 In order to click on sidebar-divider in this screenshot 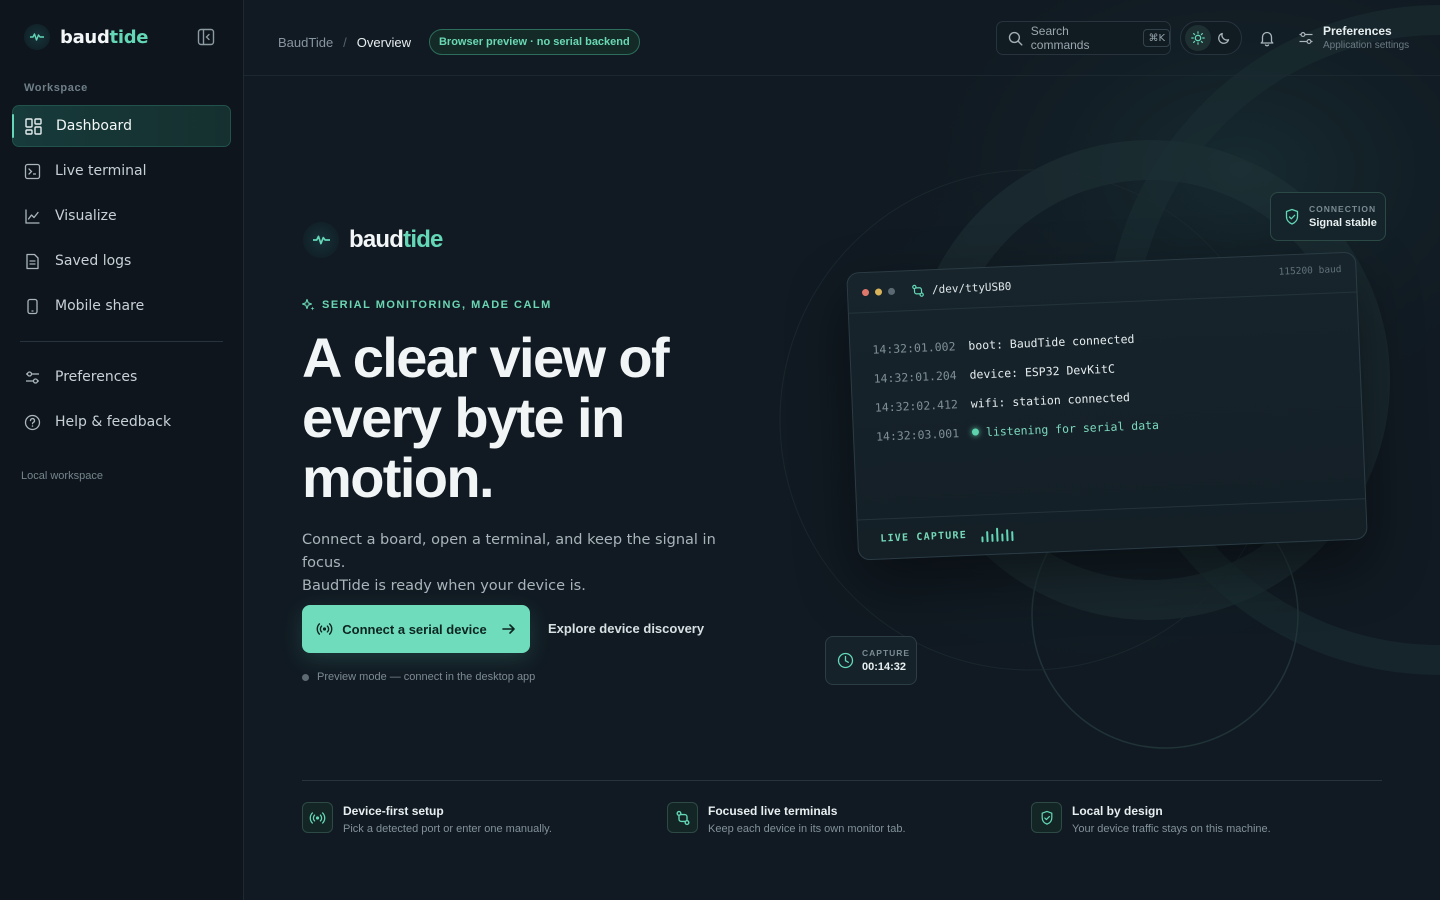, I will do `click(121, 341)`.